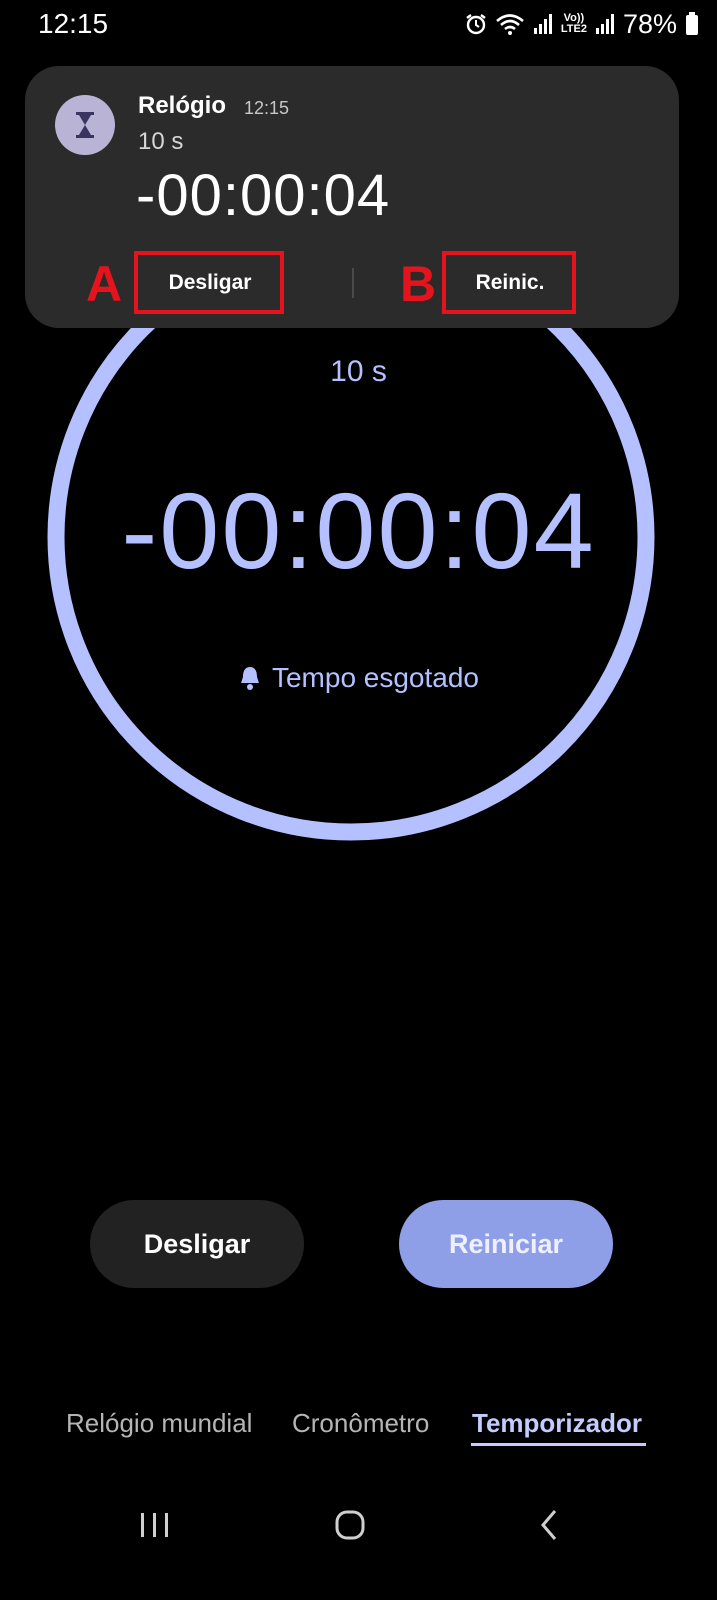 Image resolution: width=717 pixels, height=1600 pixels. Describe the element at coordinates (509, 282) in the screenshot. I see `annotation-box-b` at that location.